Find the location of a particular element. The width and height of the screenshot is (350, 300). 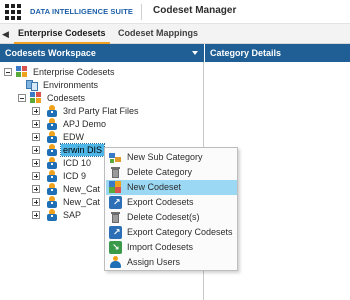

app-grid-icon is located at coordinates (13, 12).